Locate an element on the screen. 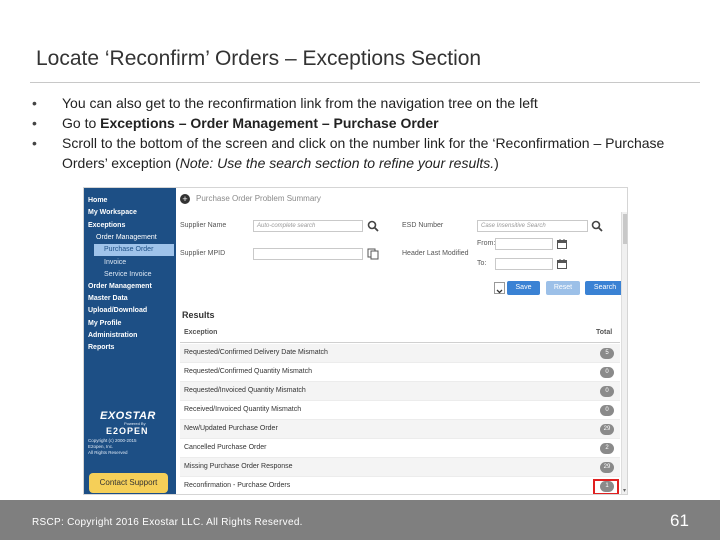 This screenshot has height=540, width=720. esd-number-search-icon is located at coordinates (597, 226).